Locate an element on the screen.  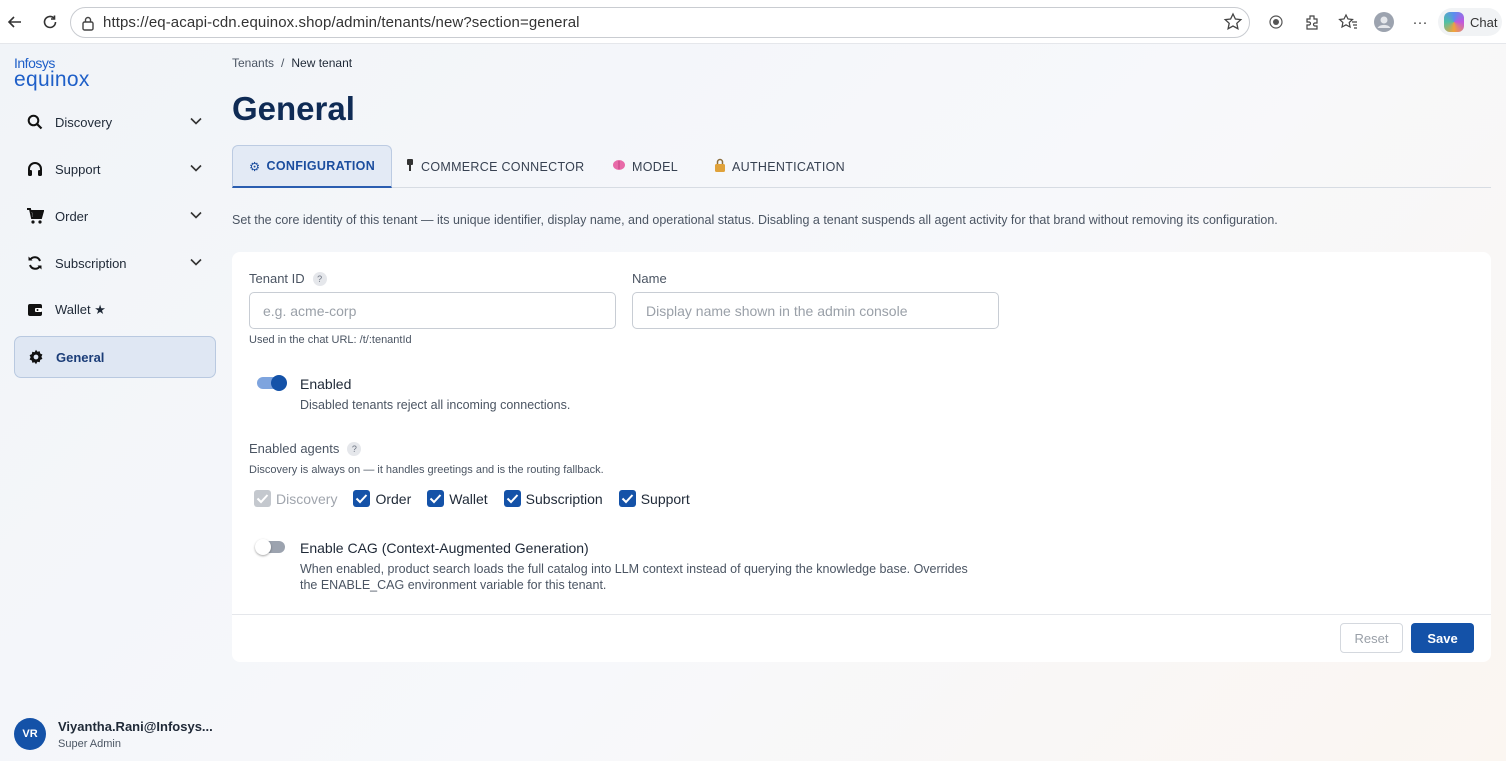
gear-icon: ⚙ is located at coordinates (255, 166).